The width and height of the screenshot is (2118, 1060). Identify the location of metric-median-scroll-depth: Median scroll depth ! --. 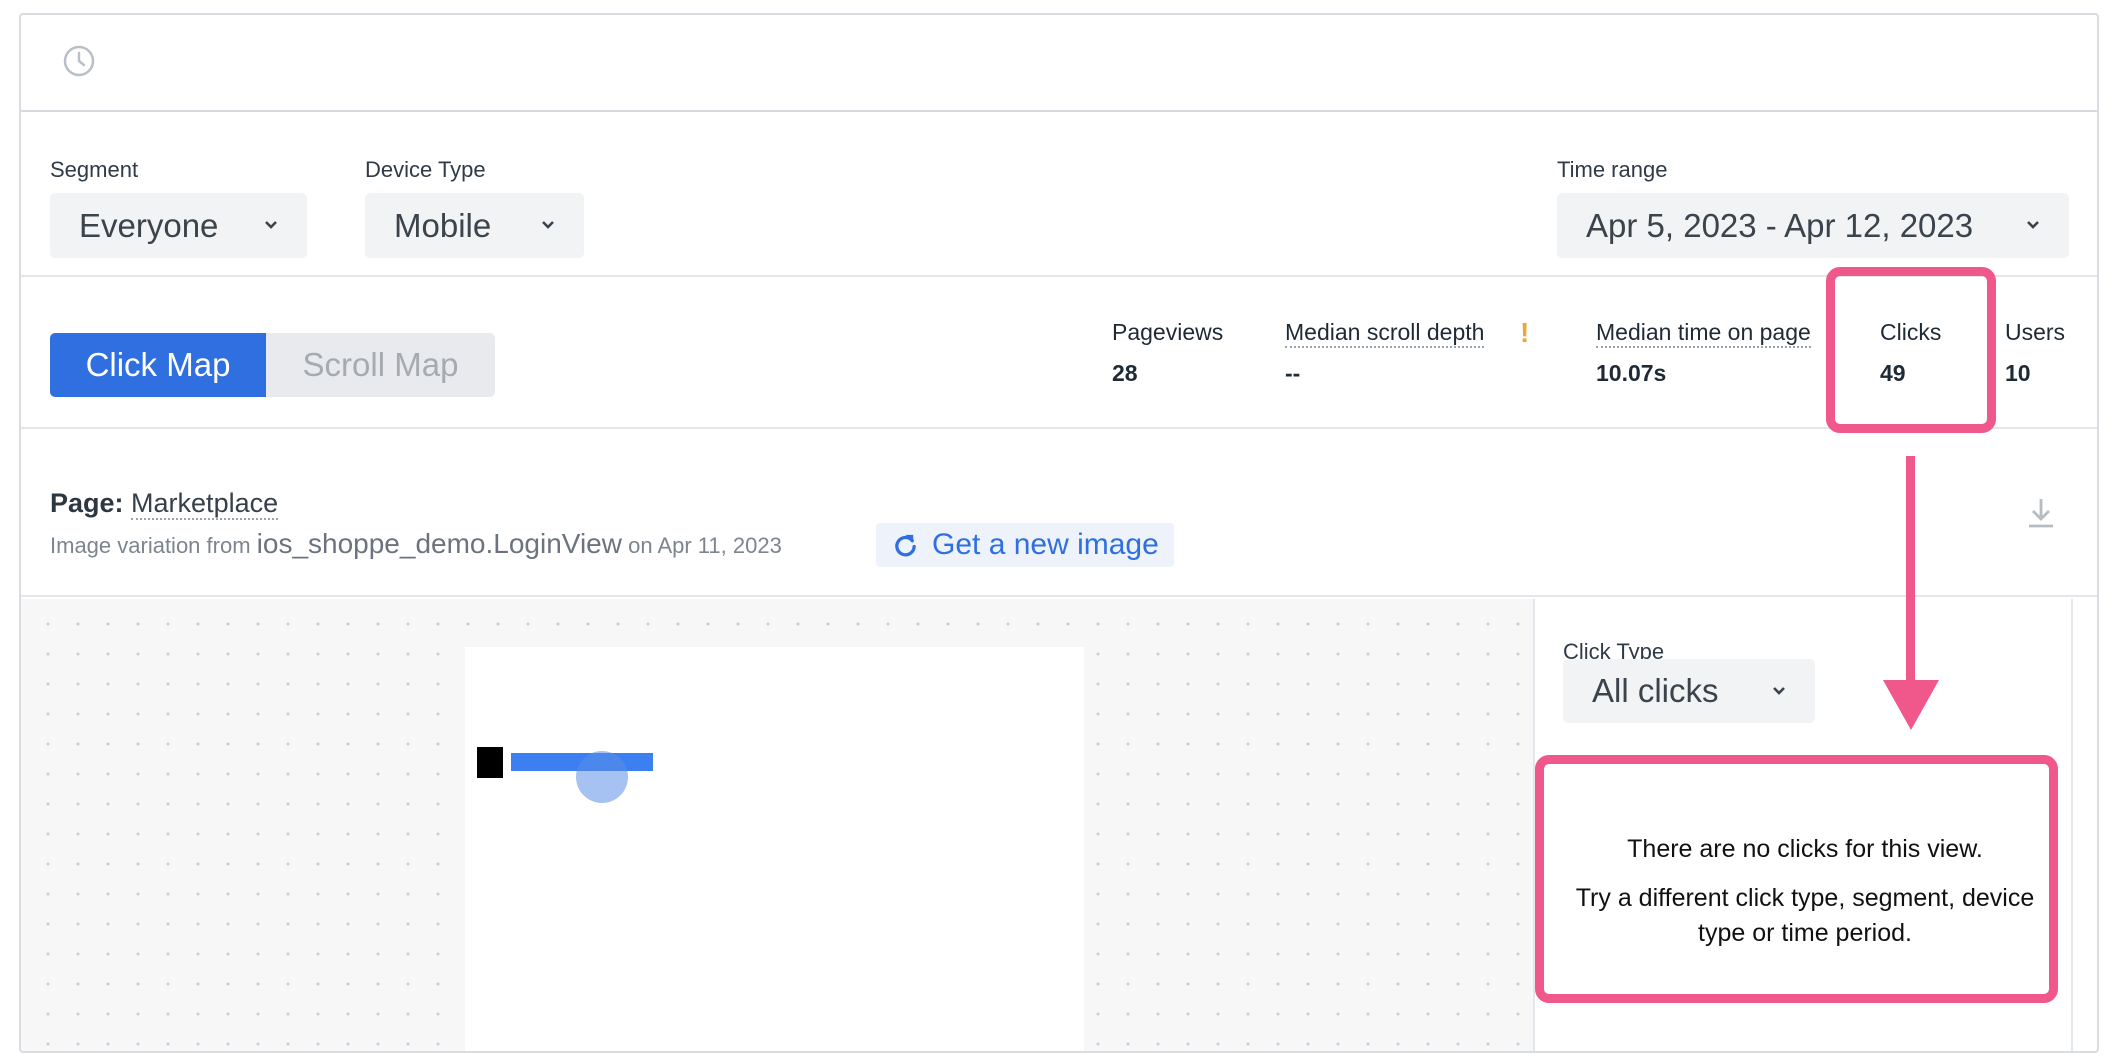
(1407, 352).